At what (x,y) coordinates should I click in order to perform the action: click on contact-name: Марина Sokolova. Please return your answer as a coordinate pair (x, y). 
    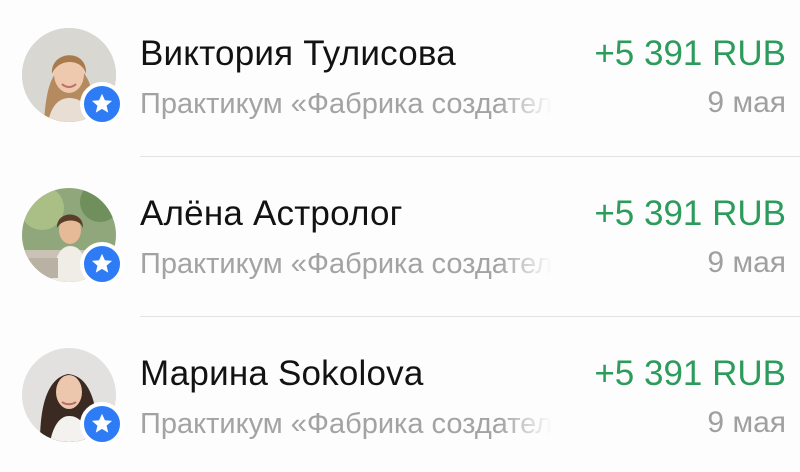
    Looking at the image, I should click on (282, 373).